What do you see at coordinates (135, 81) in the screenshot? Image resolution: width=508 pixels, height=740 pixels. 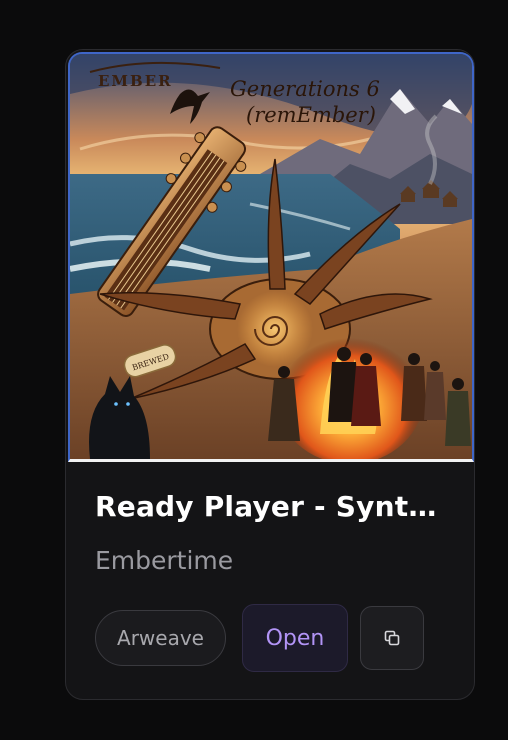 I see `artwork-brand-mark: EMBER` at bounding box center [135, 81].